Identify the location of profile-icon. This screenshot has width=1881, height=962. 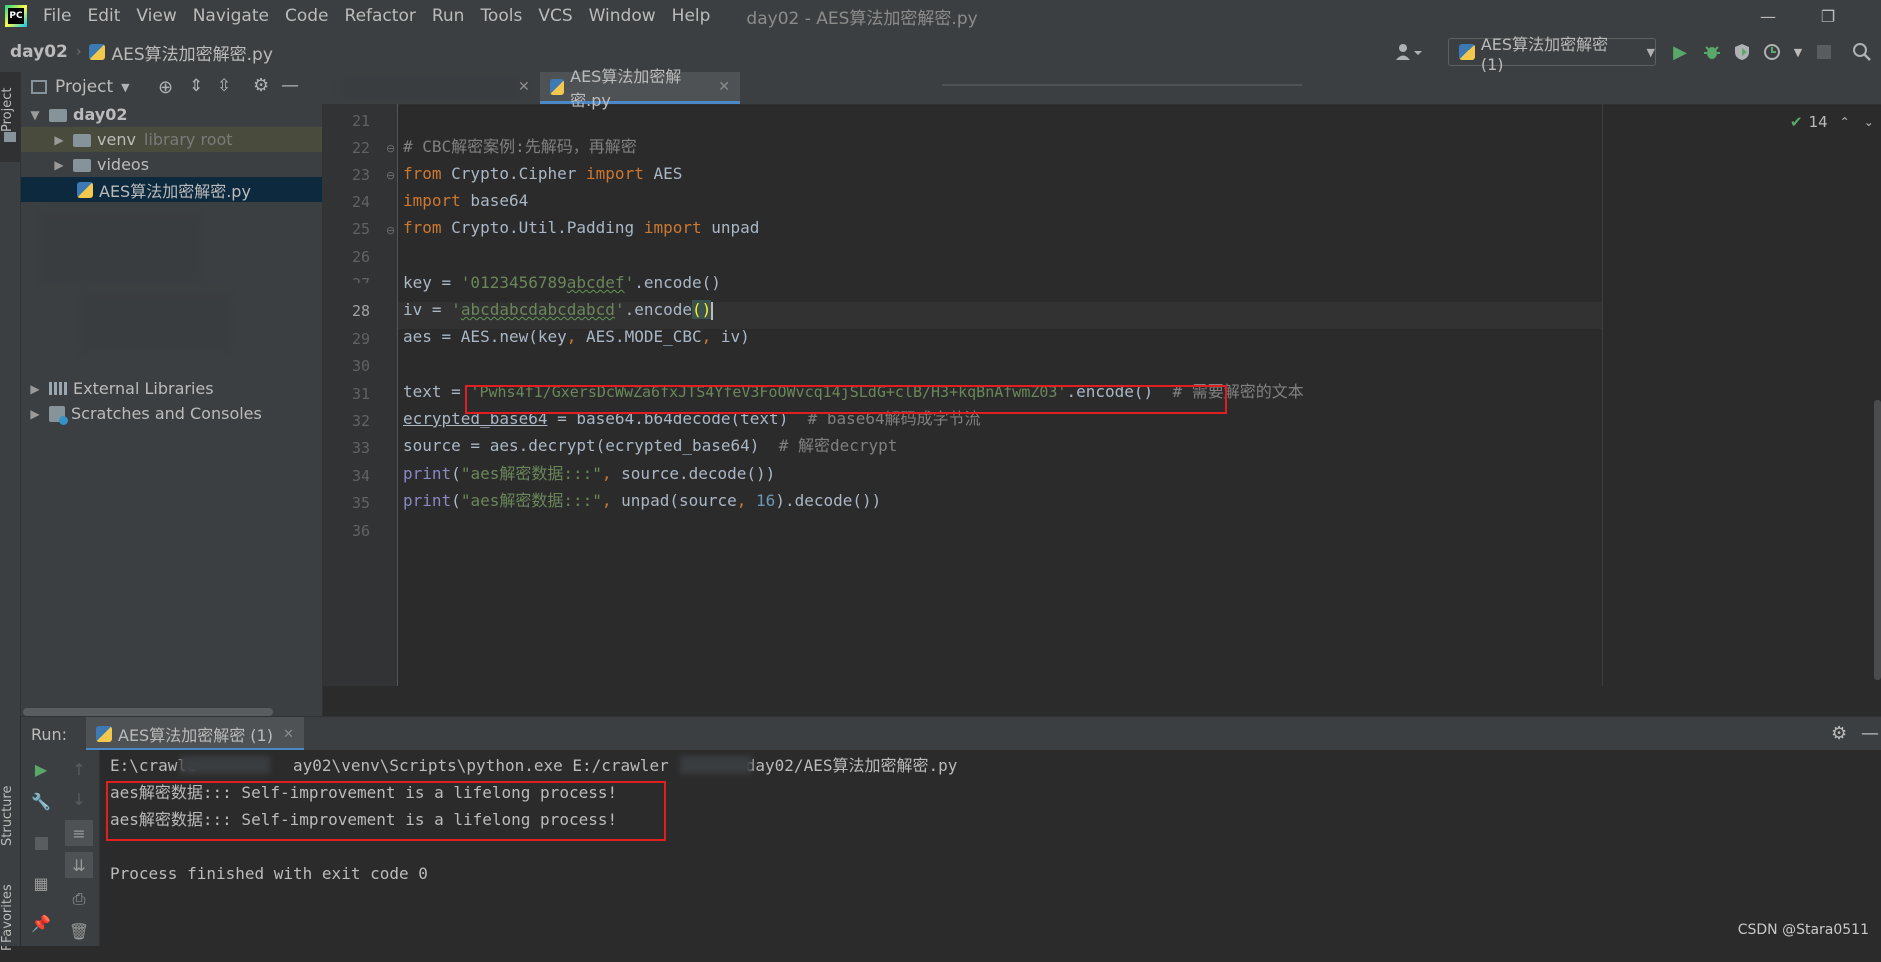
(1774, 52).